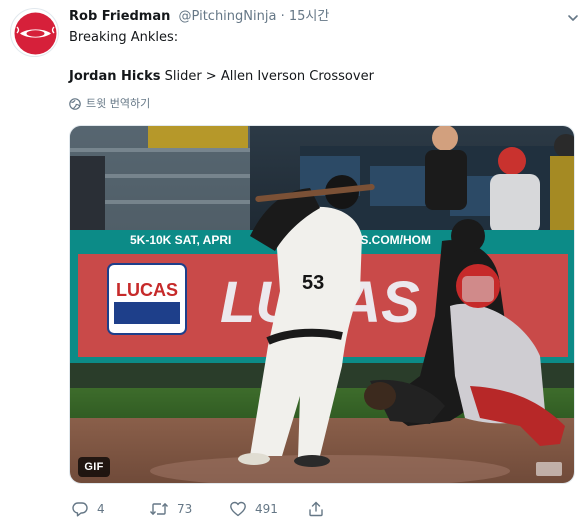  What do you see at coordinates (309, 16) in the screenshot?
I see `tweet-timestamp: 15시간` at bounding box center [309, 16].